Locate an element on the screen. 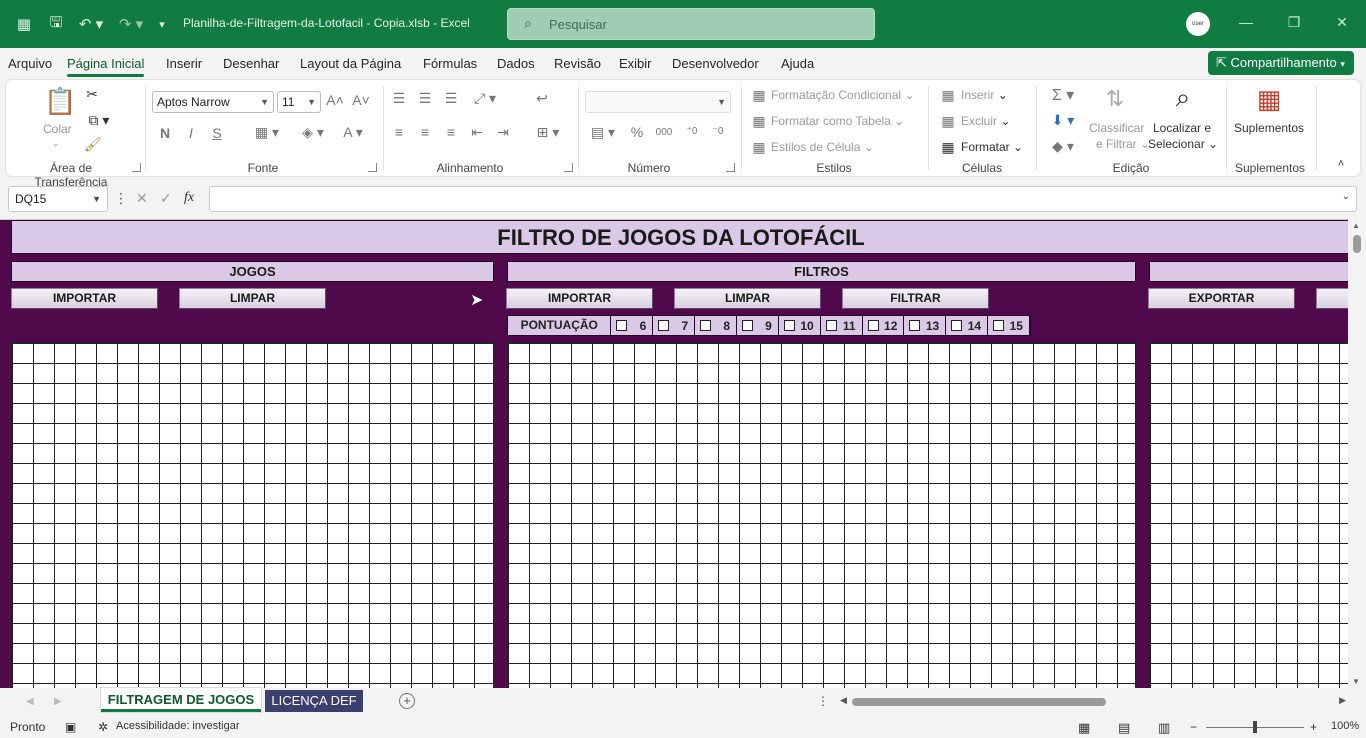 Image resolution: width=1366 pixels, height=738 pixels. exportar-button: EXPORTAR is located at coordinates (1221, 298).